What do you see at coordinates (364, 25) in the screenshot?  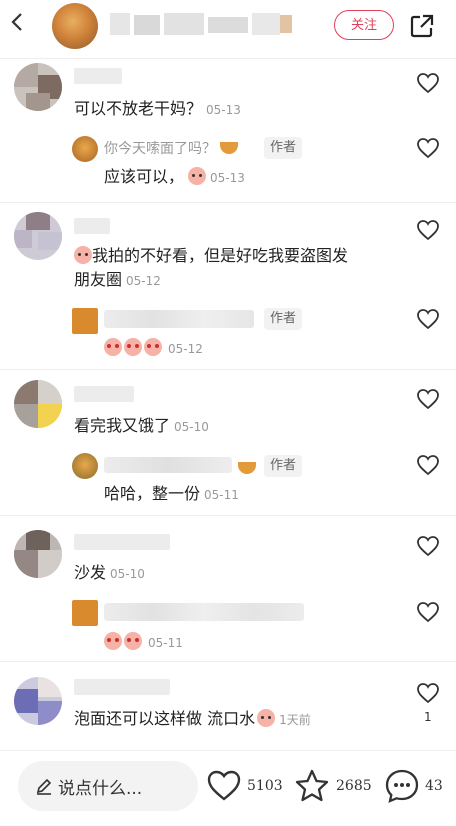 I see `follow-button: 关注` at bounding box center [364, 25].